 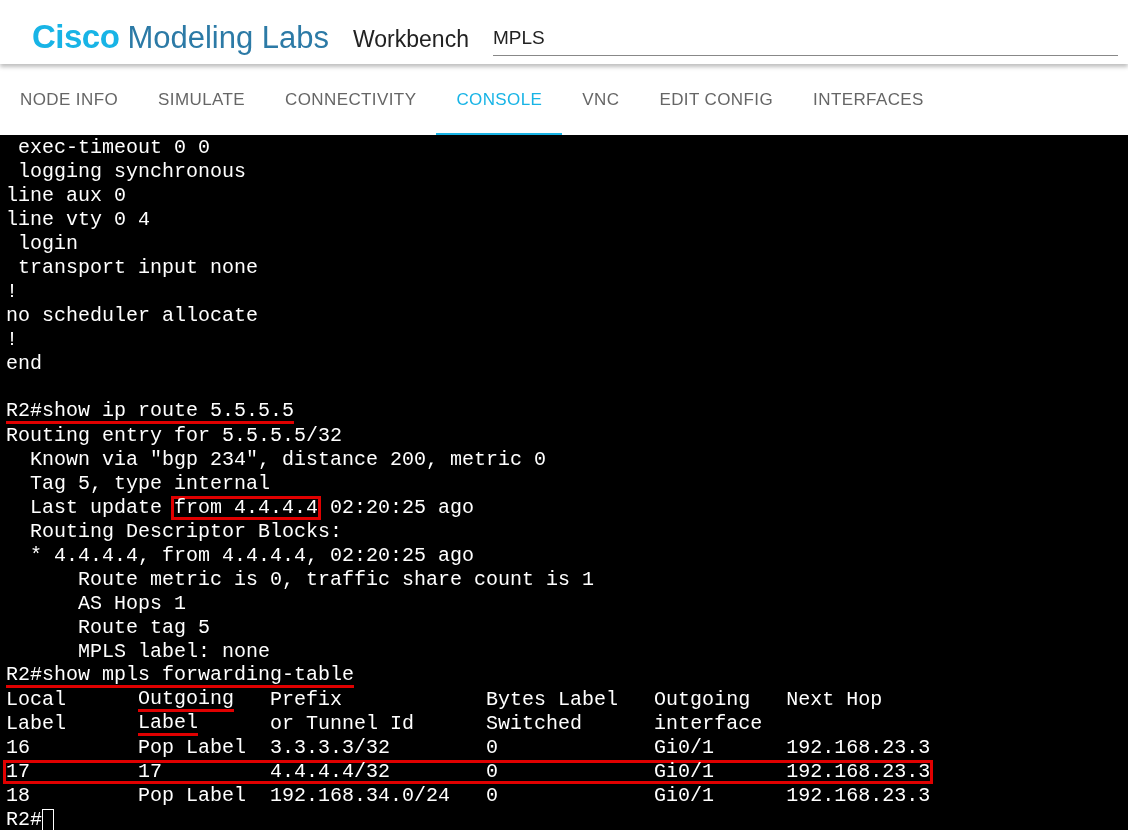 I want to click on tab: CONNECTIVITY, so click(x=351, y=100).